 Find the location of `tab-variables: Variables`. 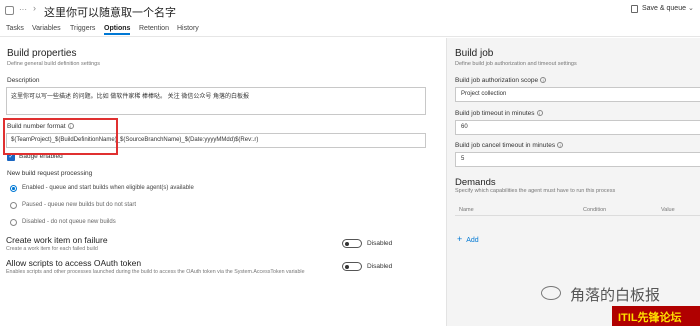

tab-variables: Variables is located at coordinates (46, 28).